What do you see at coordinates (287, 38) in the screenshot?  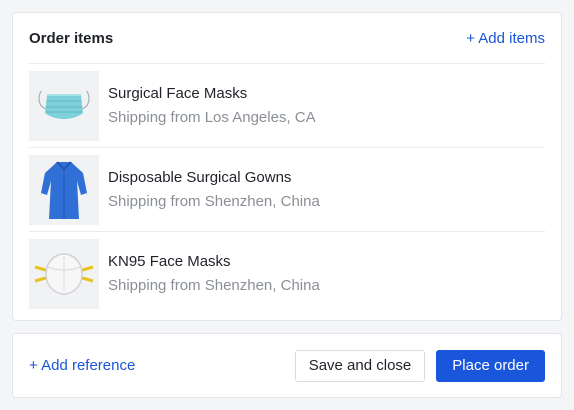 I see `order-items-header: Order items + Add items` at bounding box center [287, 38].